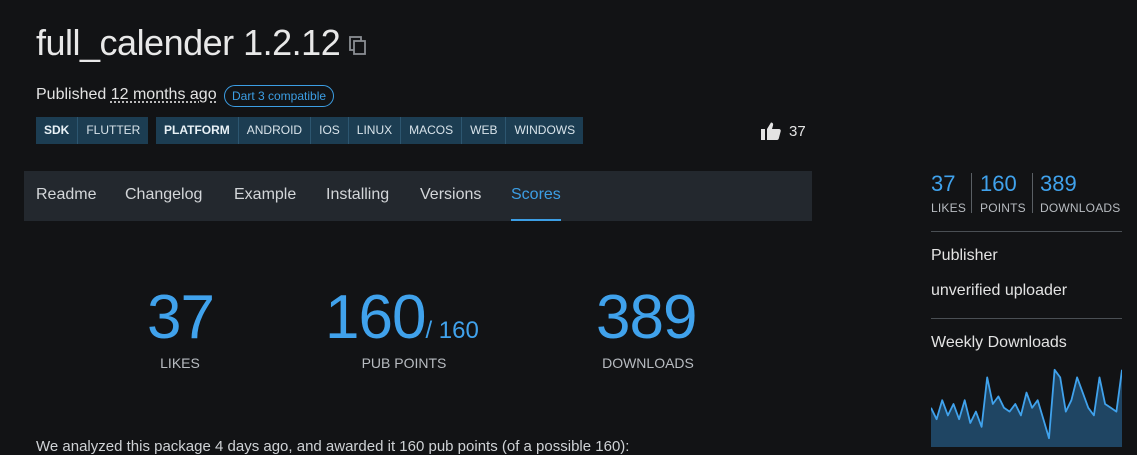 The height and width of the screenshot is (455, 1137). Describe the element at coordinates (273, 130) in the screenshot. I see `tag-android: ANDROID` at that location.